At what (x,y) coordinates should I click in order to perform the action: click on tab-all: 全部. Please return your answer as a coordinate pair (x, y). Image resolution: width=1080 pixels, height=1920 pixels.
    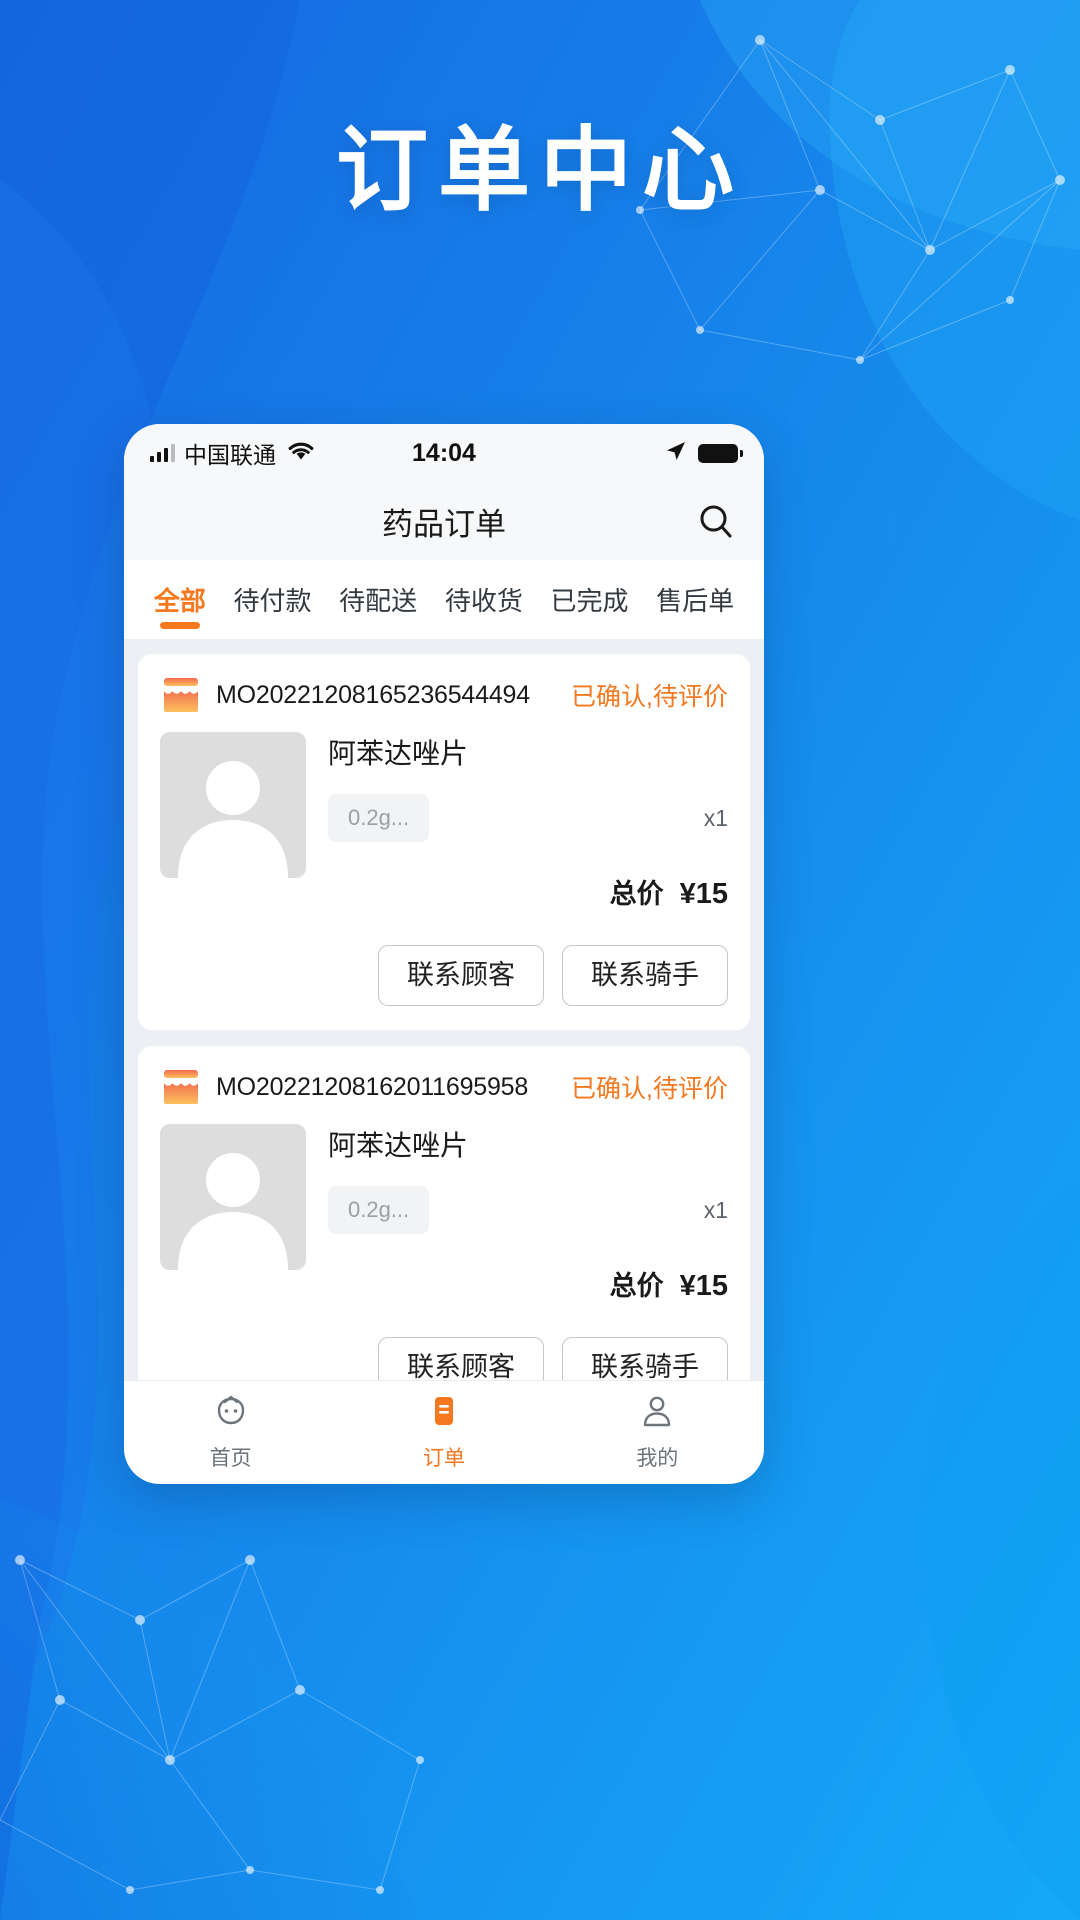
    Looking at the image, I should click on (180, 599).